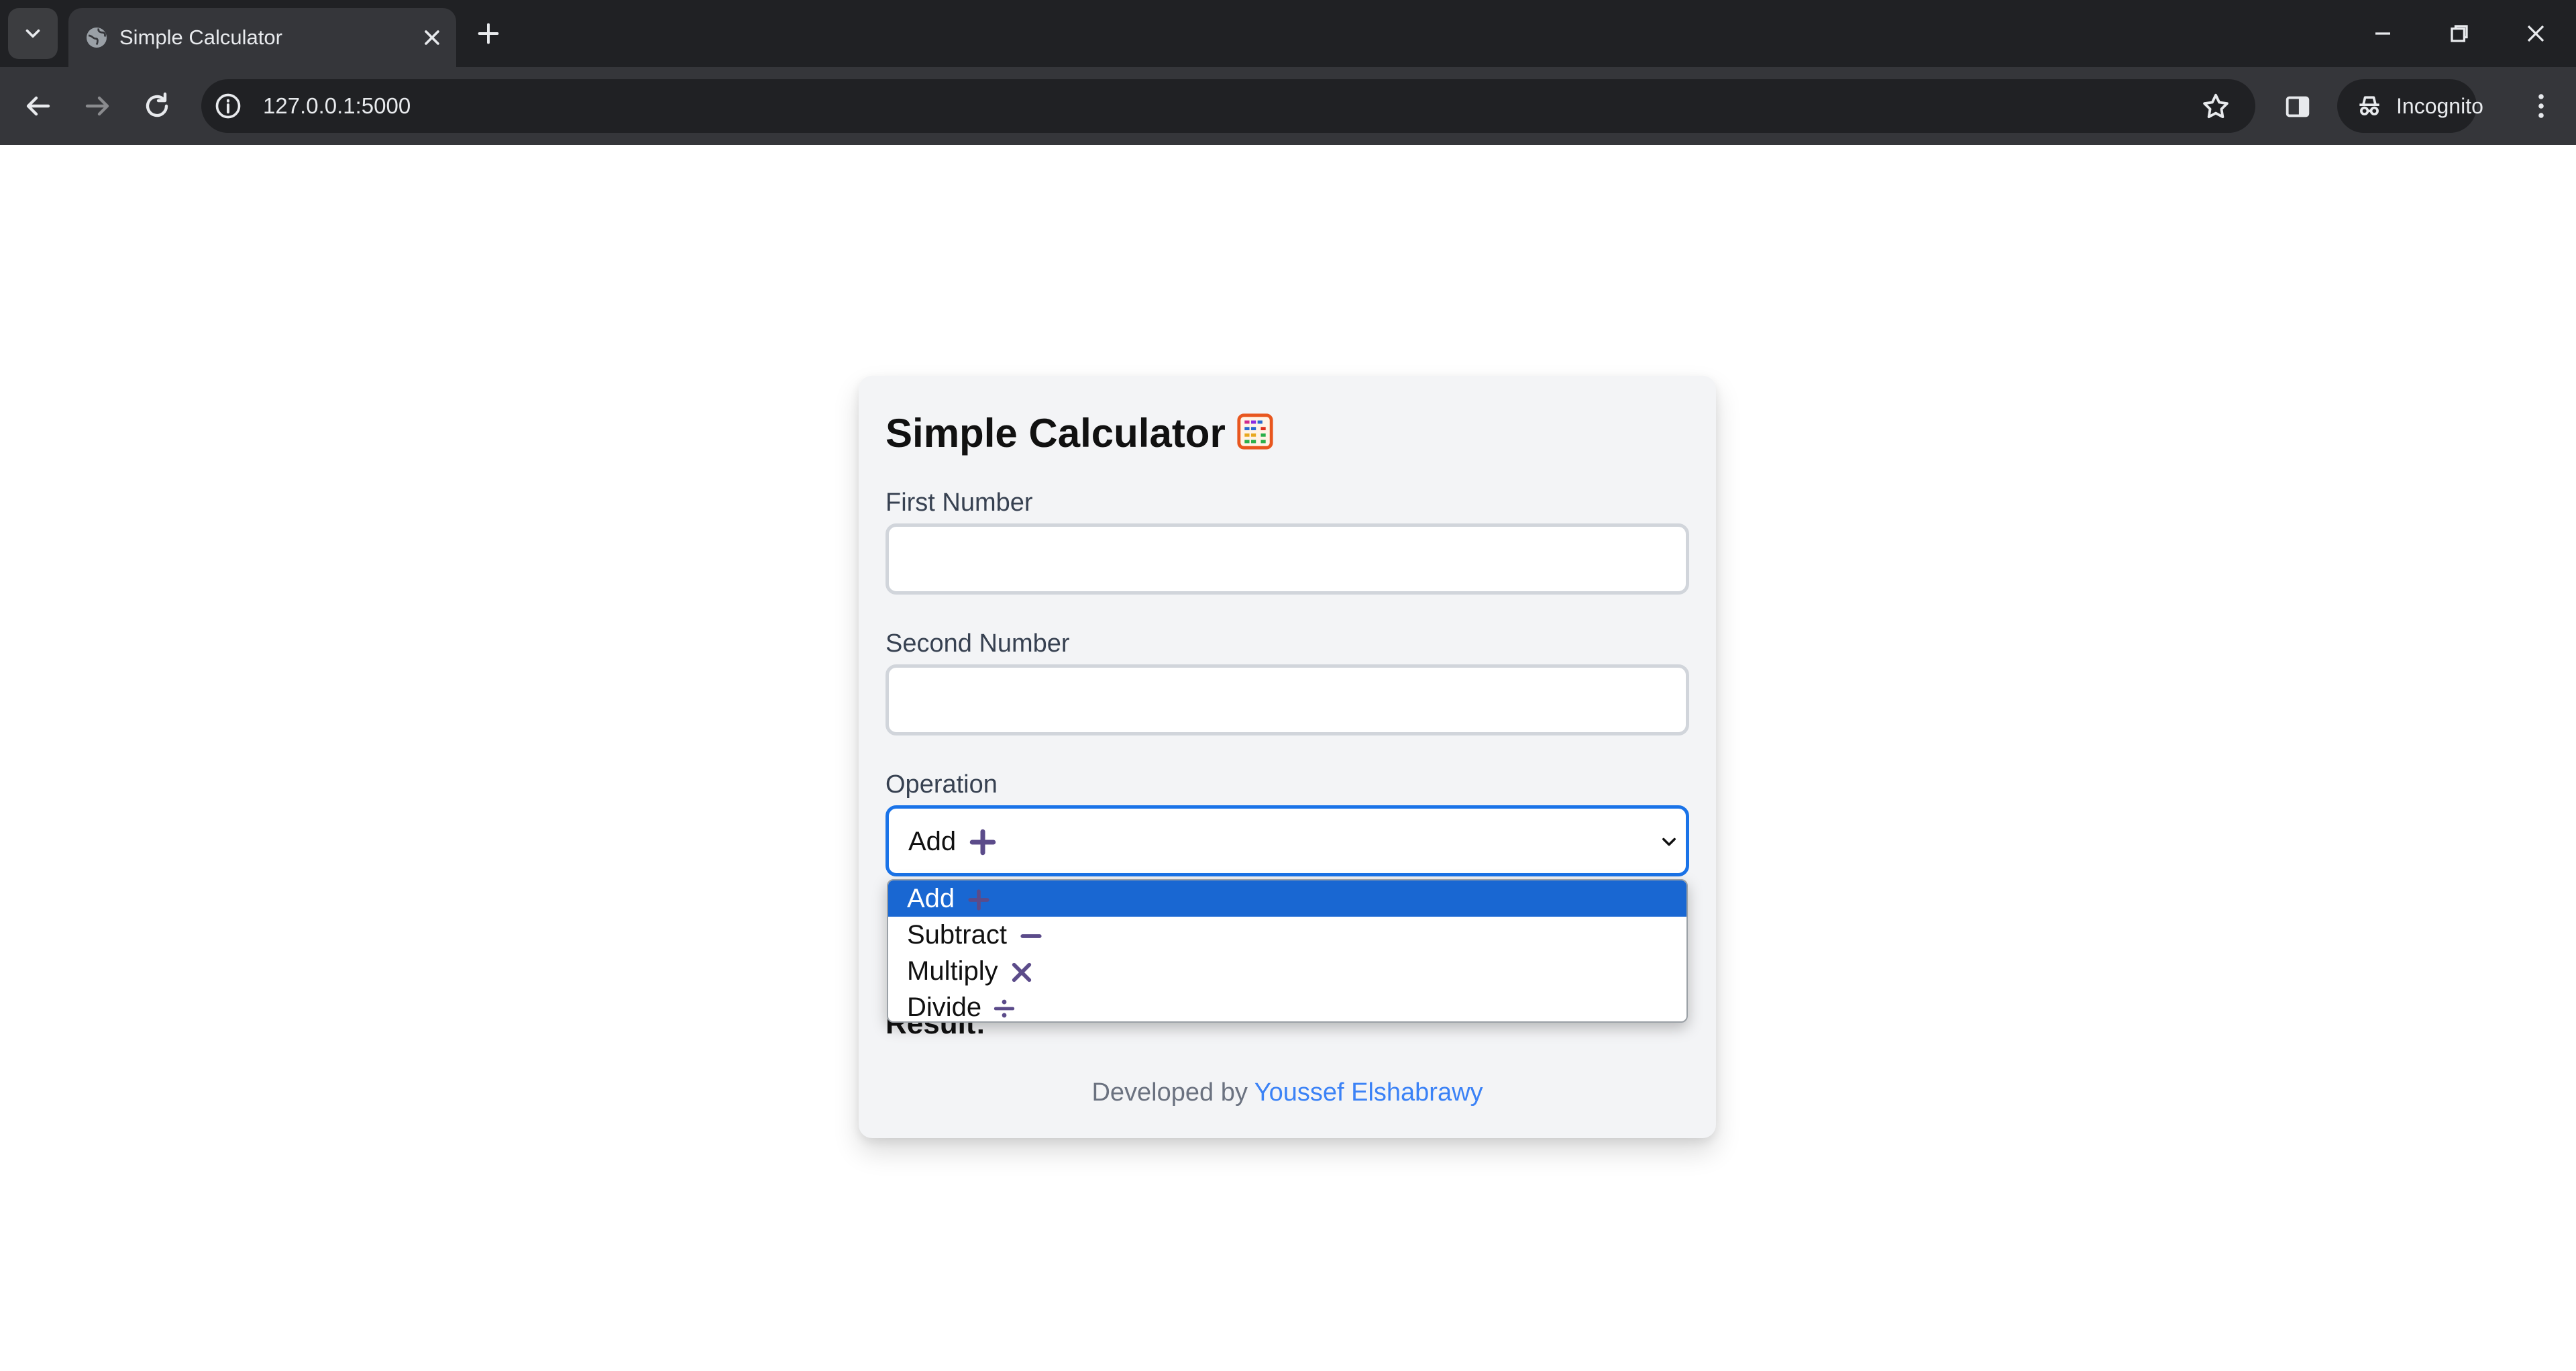 The width and height of the screenshot is (2576, 1371). I want to click on address-bar, so click(1228, 106).